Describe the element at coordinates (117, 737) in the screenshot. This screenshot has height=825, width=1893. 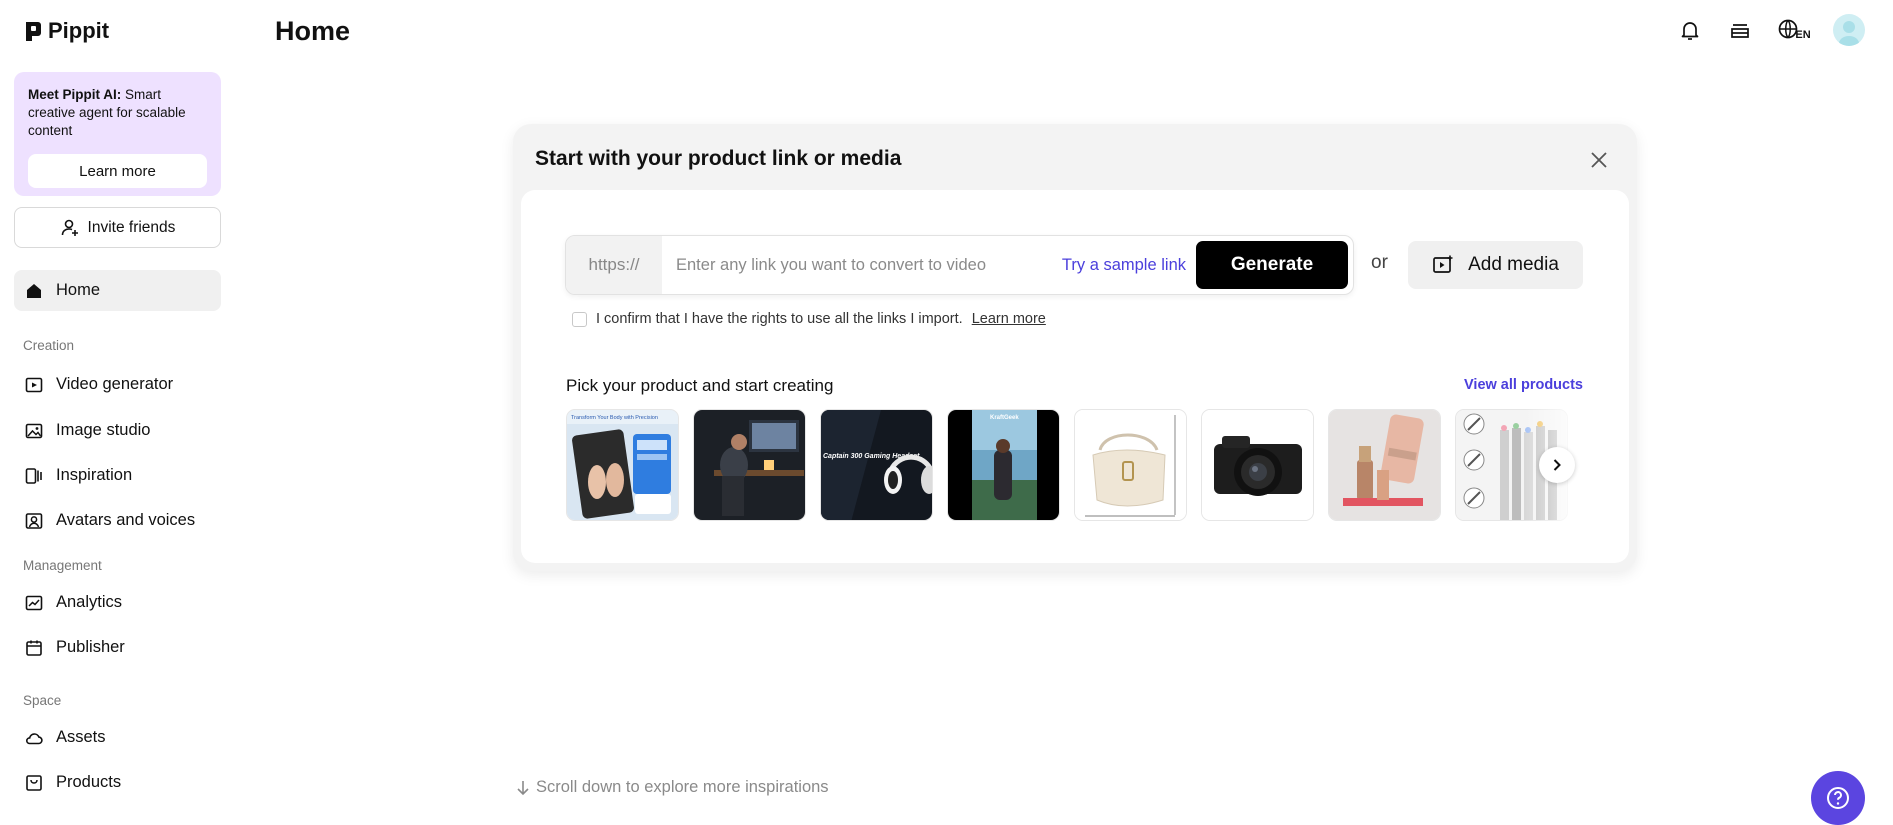
I see `sidebar-item-assets: Assets` at that location.